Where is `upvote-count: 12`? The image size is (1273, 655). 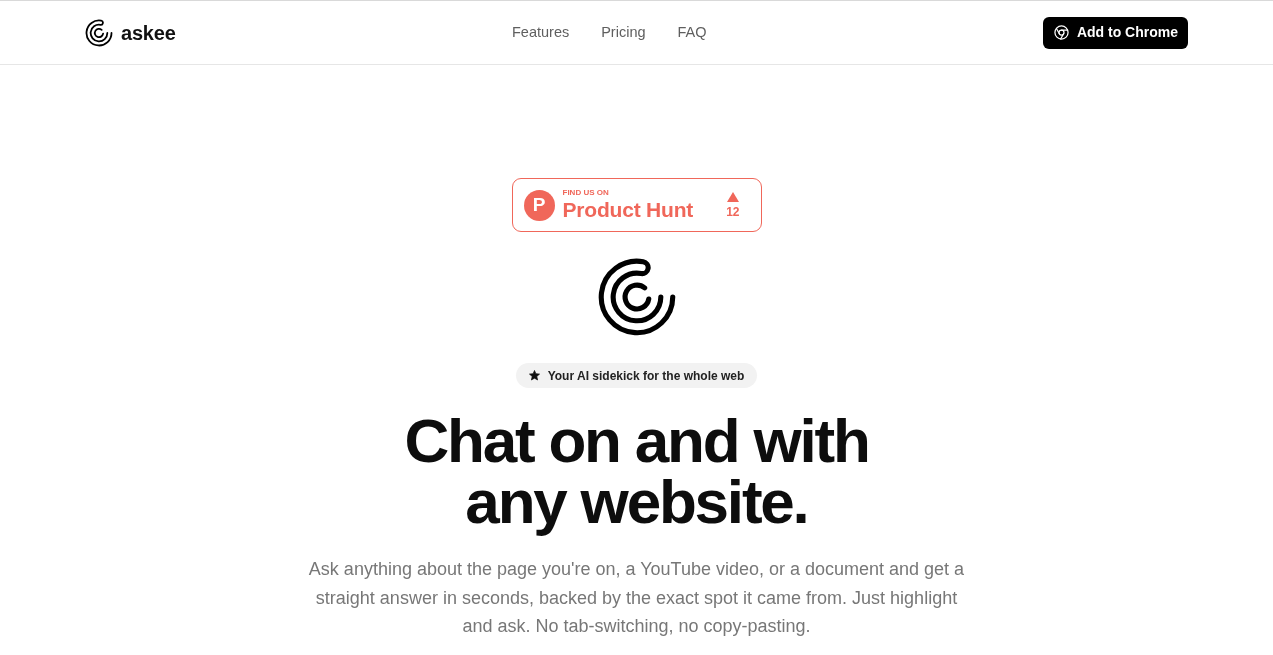 upvote-count: 12 is located at coordinates (733, 212).